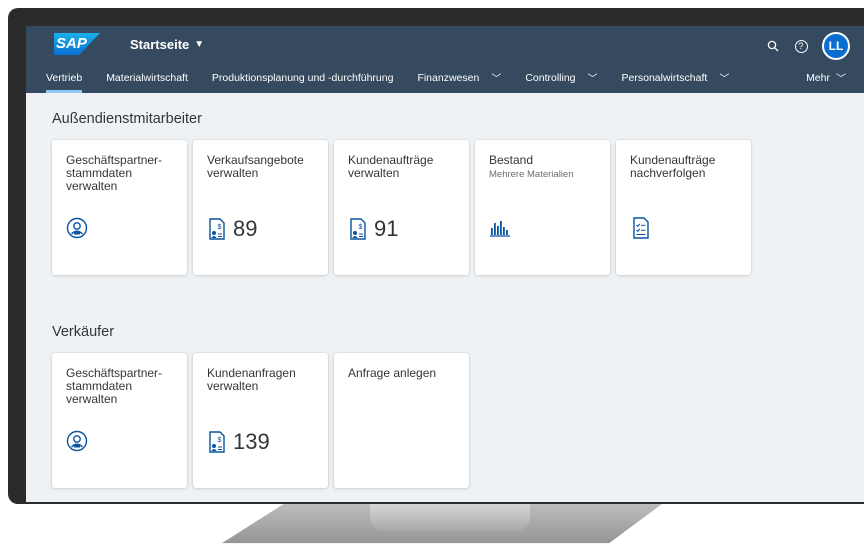  What do you see at coordinates (260, 420) in the screenshot?
I see `tile-kundenanfragen: Kundenanfragen verwalten $ 139` at bounding box center [260, 420].